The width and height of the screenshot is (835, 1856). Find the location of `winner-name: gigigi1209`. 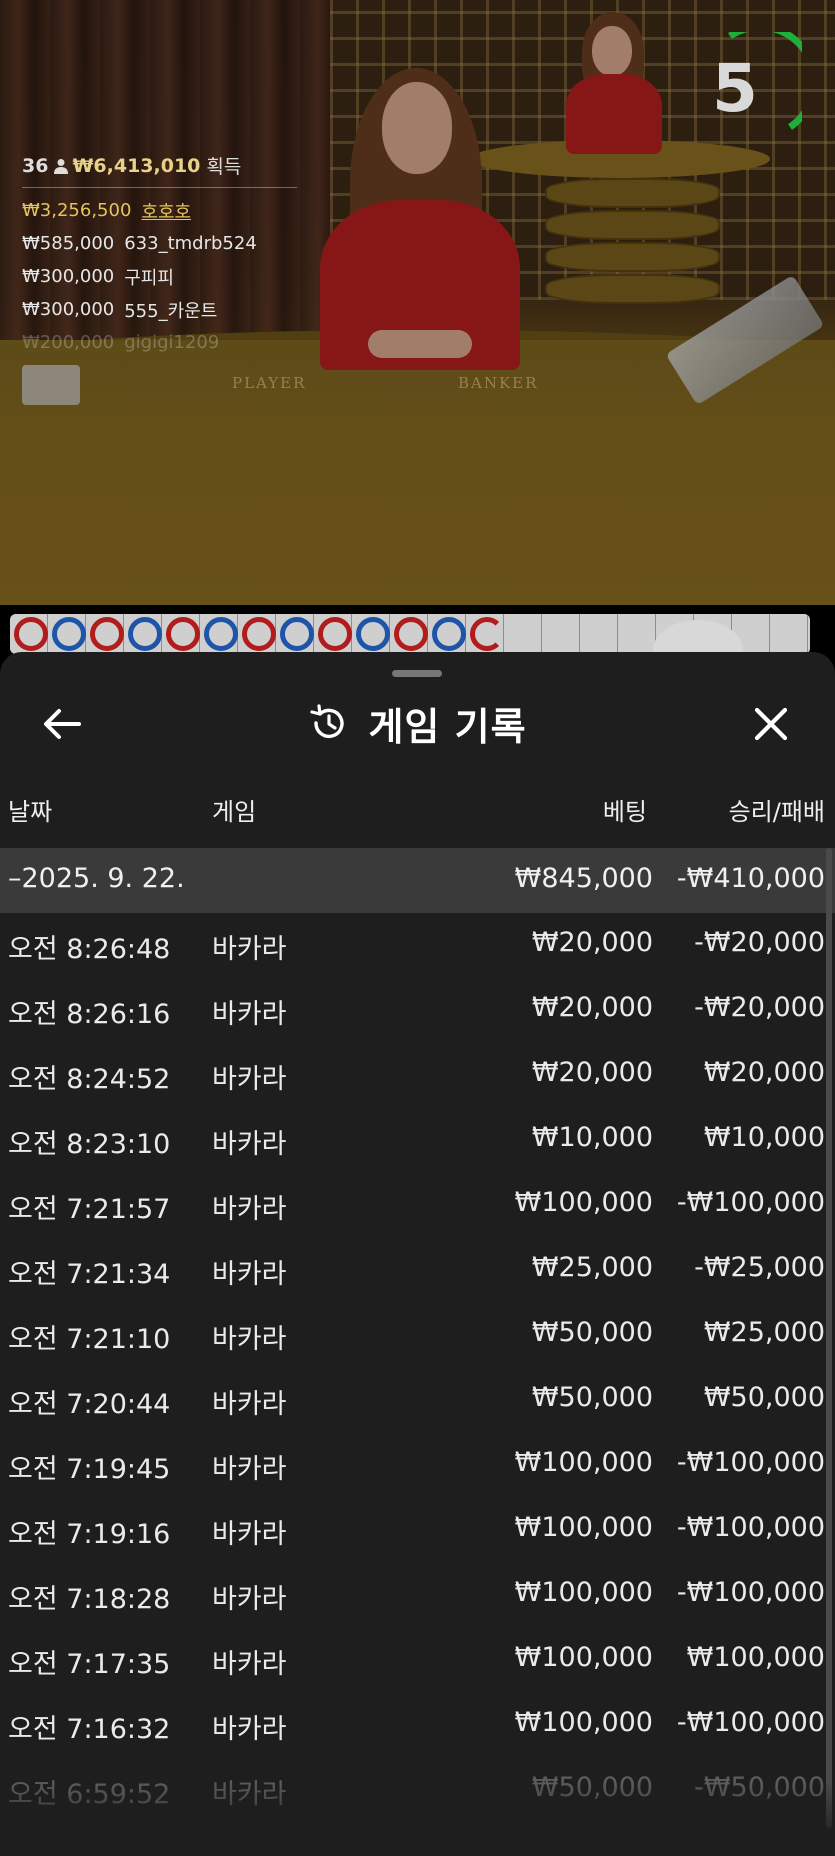

winner-name: gigigi1209 is located at coordinates (172, 342).